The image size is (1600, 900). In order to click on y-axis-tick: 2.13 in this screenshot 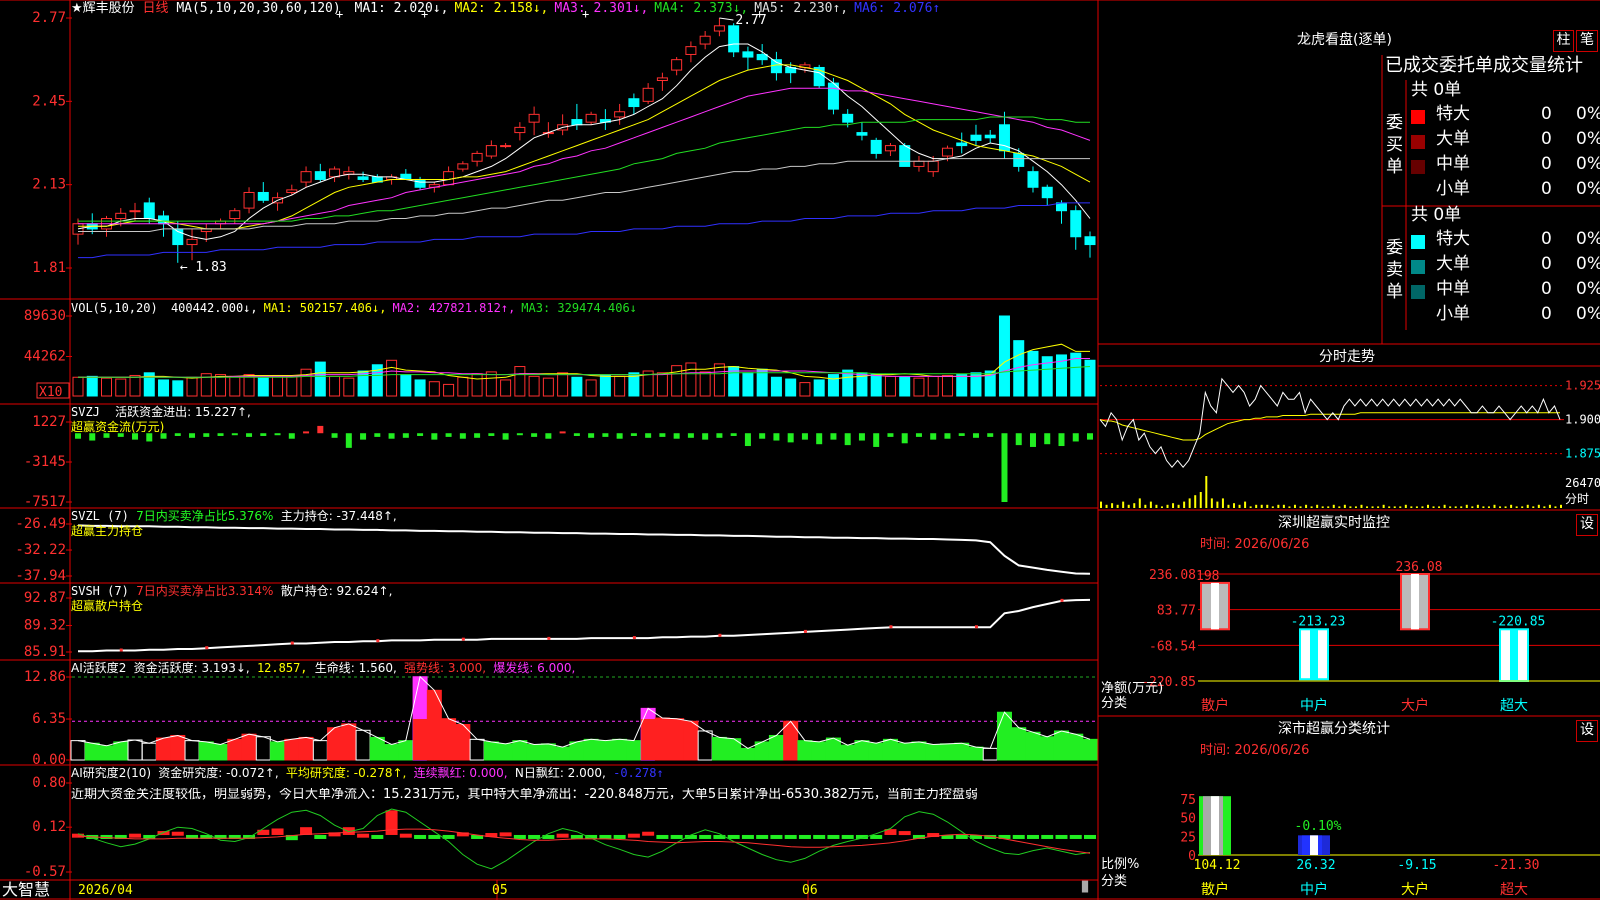, I will do `click(49, 185)`.